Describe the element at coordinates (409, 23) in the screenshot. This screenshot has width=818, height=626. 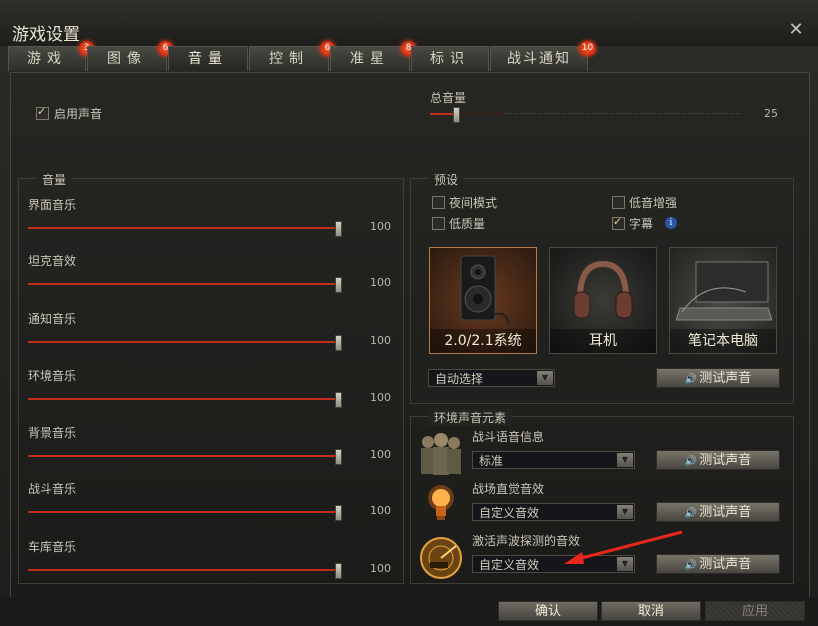
I see `title-bar: 游戏设置 ✕` at that location.